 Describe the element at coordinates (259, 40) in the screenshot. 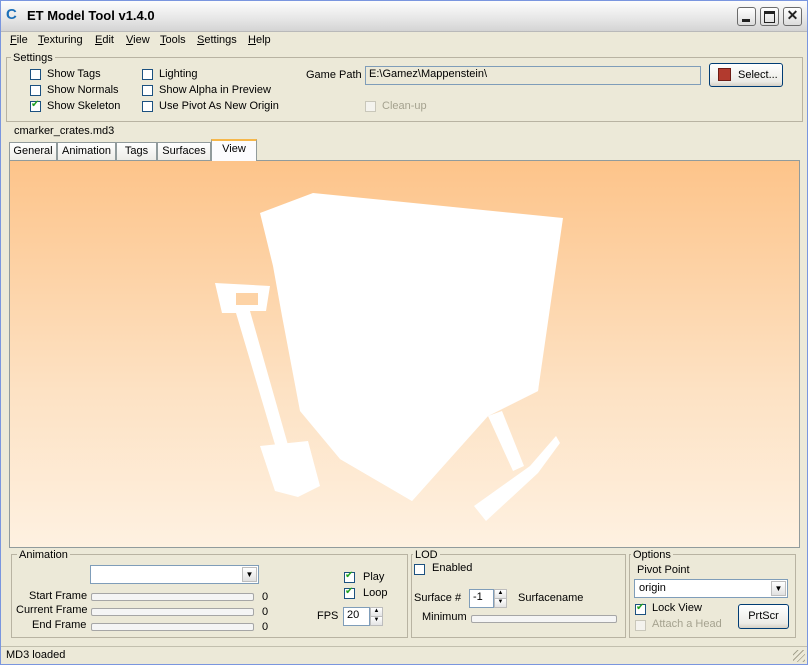

I see `menu-help: Help` at that location.